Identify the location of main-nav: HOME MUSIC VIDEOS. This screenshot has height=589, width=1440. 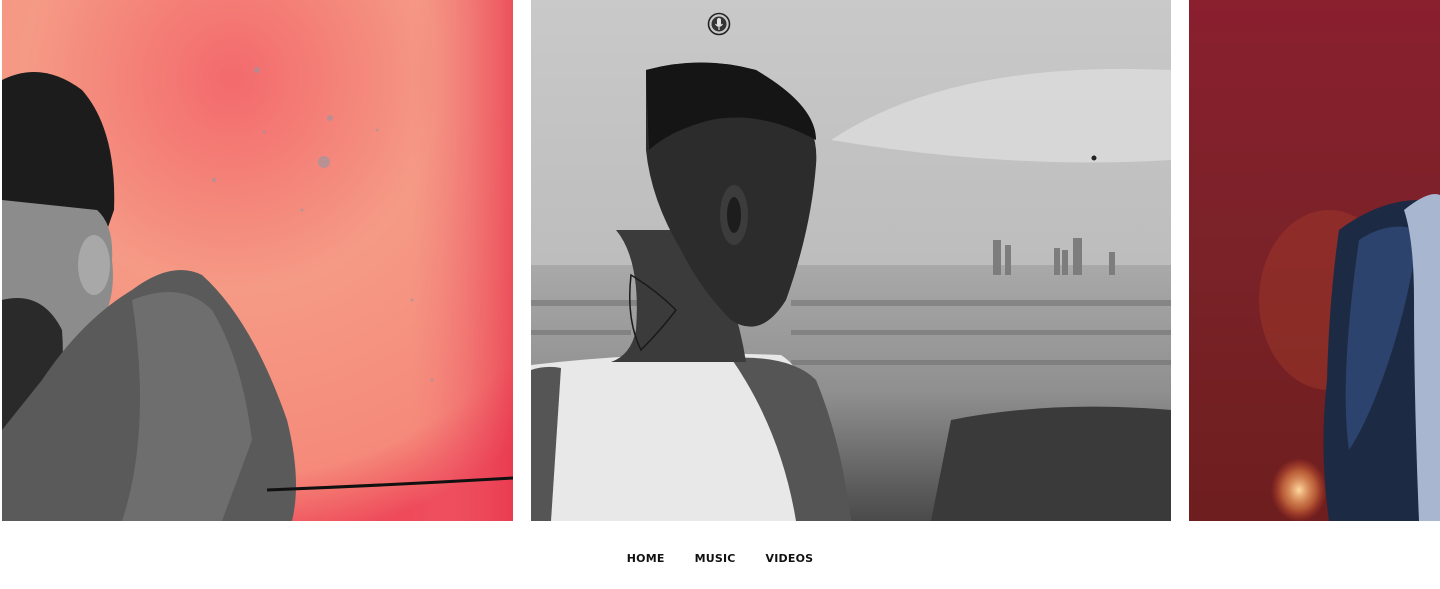
(720, 559).